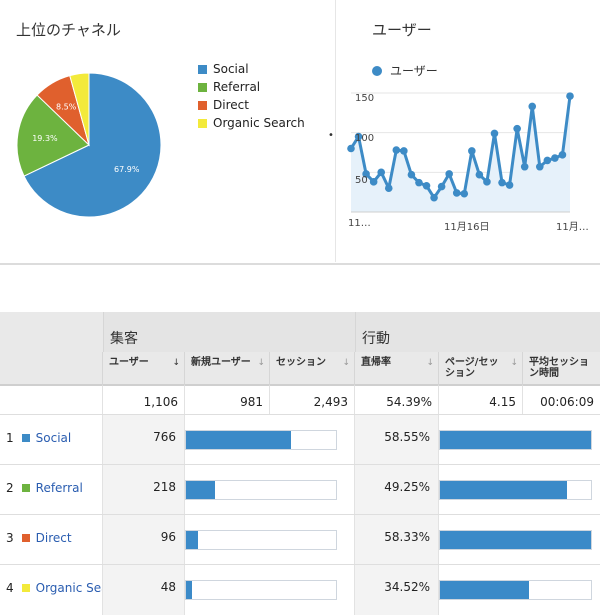 Image resolution: width=600 pixels, height=615 pixels. I want to click on group-acquisition-label: 集客, so click(124, 339).